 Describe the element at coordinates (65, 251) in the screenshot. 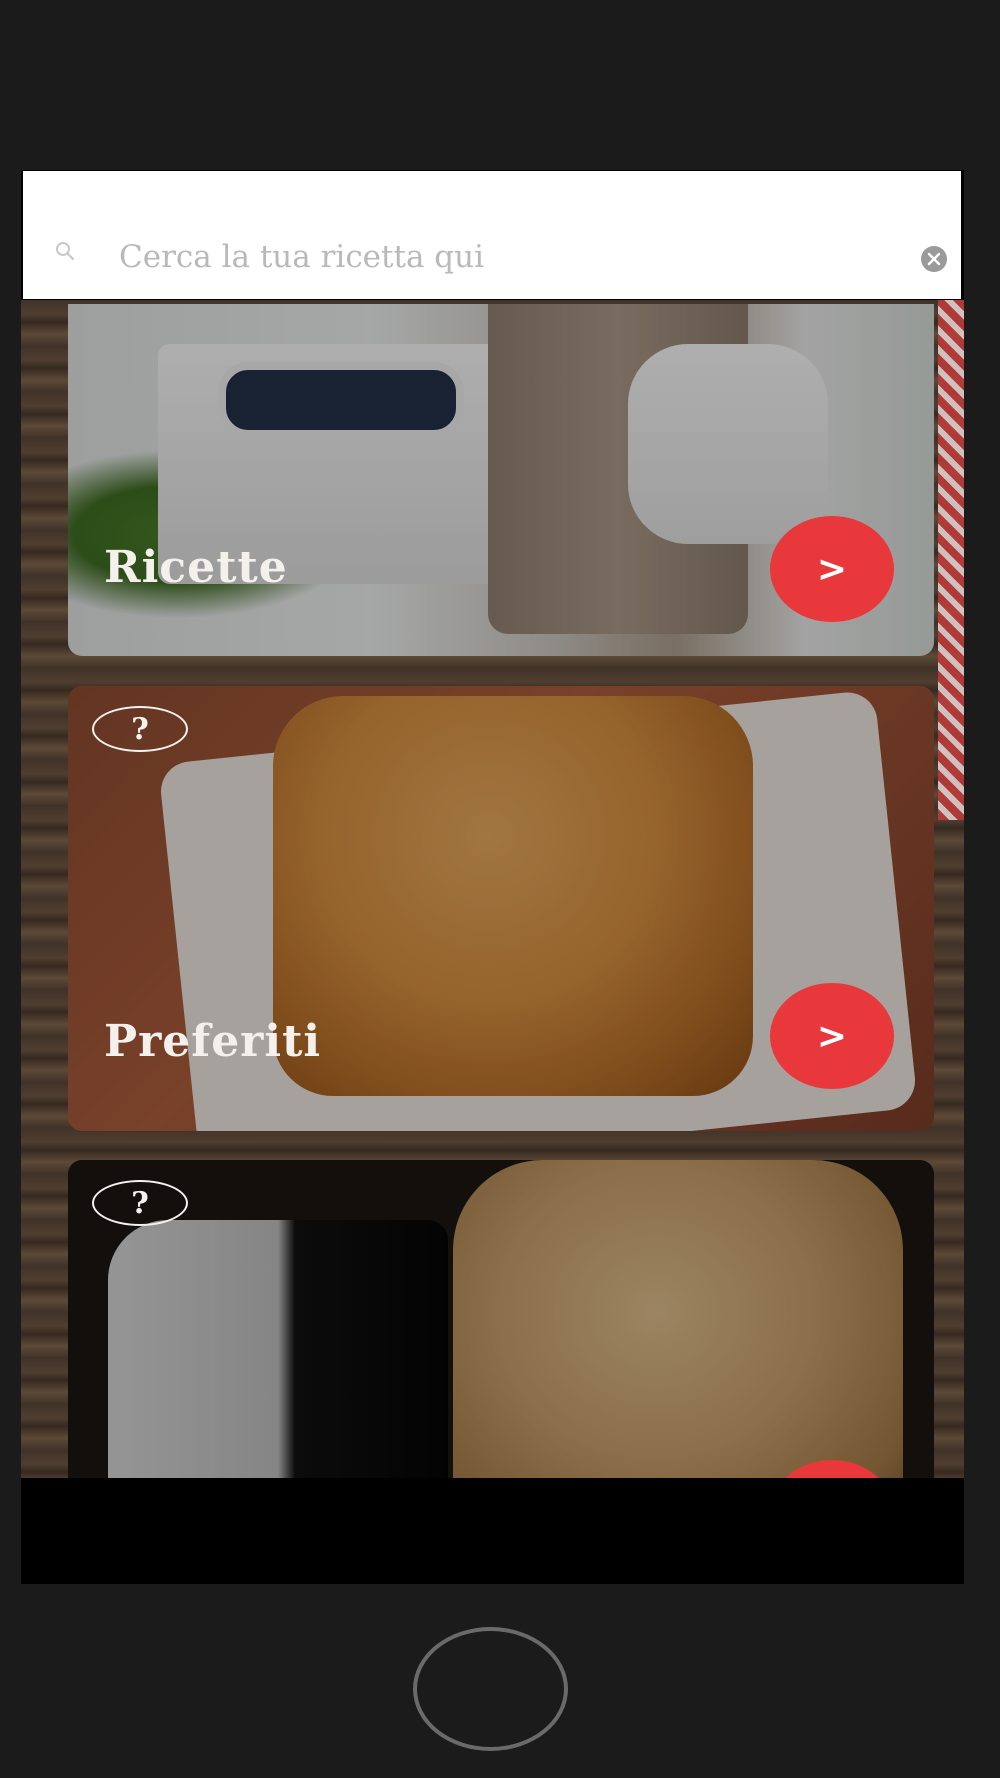

I see `search-icon` at that location.